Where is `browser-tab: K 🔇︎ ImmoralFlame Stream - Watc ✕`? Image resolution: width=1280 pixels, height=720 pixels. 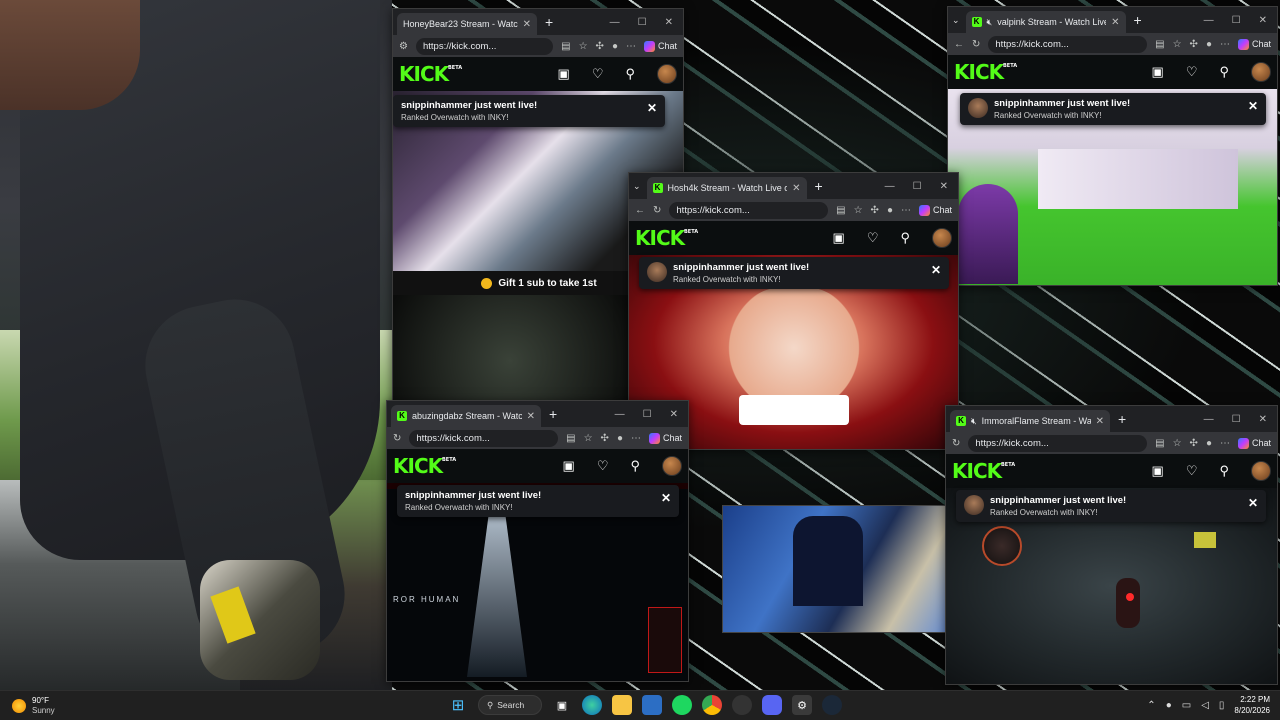 browser-tab: K 🔇︎ ImmoralFlame Stream - Watc ✕ is located at coordinates (1030, 421).